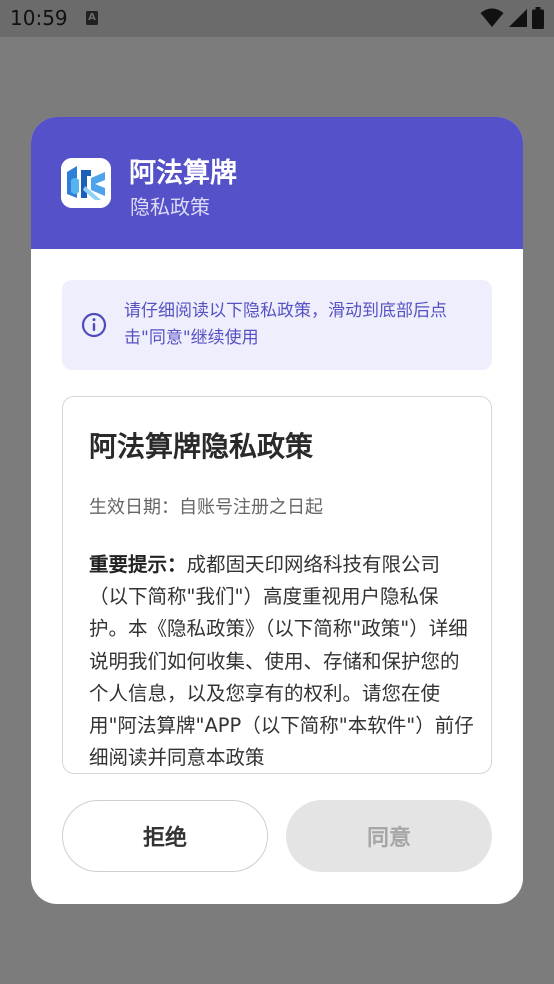 The width and height of the screenshot is (554, 984). I want to click on agree-button: 同意, so click(389, 836).